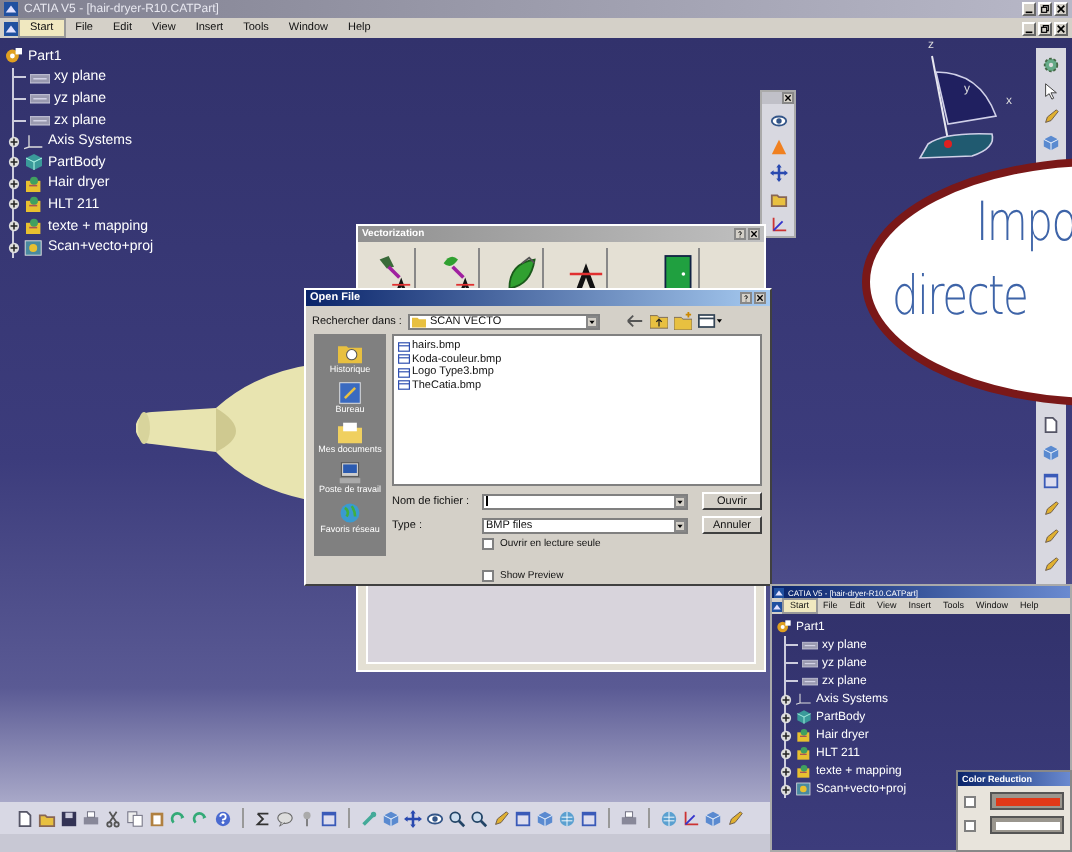  I want to click on sigma-icon, so click(263, 818).